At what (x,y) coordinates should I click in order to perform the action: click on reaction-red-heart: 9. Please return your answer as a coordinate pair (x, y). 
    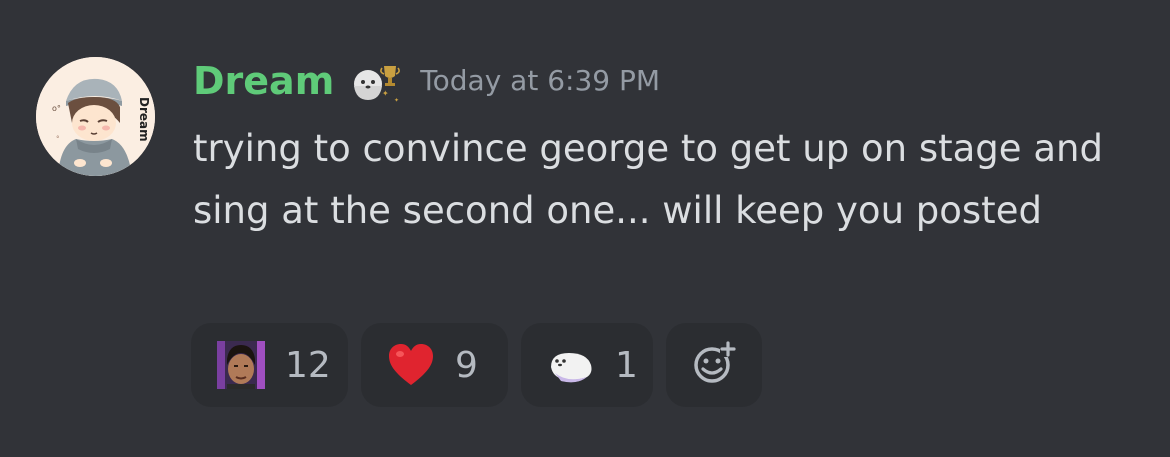
    Looking at the image, I should click on (434, 365).